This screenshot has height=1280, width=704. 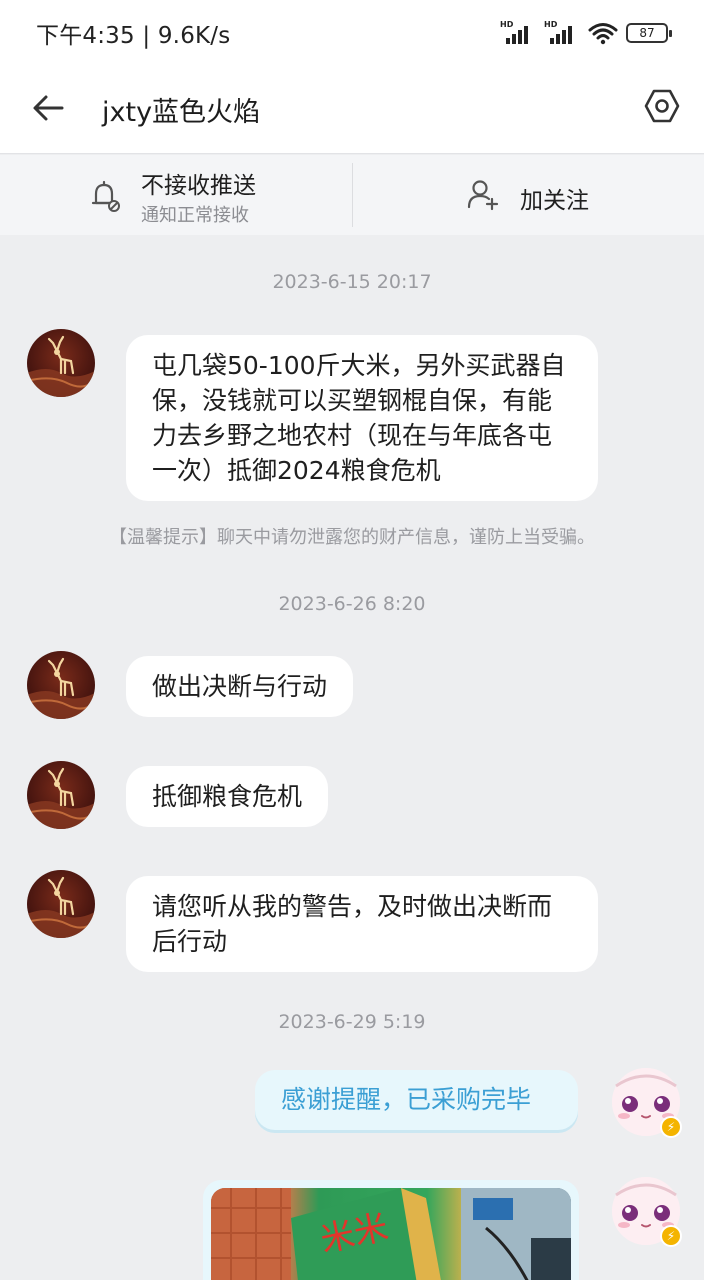 What do you see at coordinates (194, 36) in the screenshot?
I see `network-speed: 9.6K/s` at bounding box center [194, 36].